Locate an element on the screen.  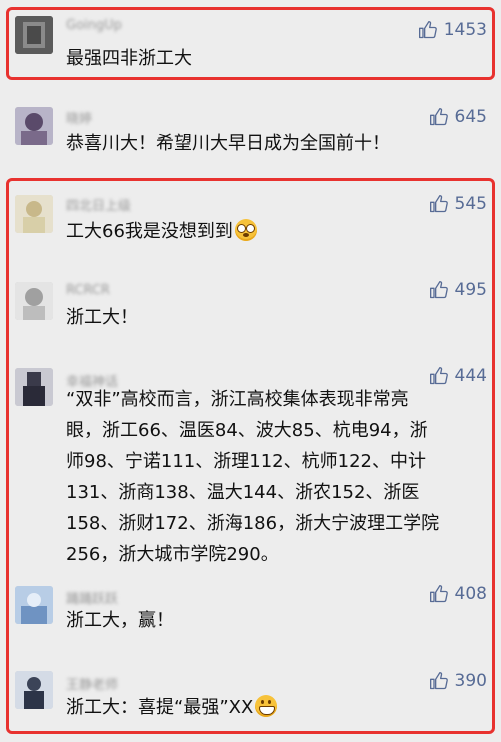
like-button: 545 is located at coordinates (458, 204).